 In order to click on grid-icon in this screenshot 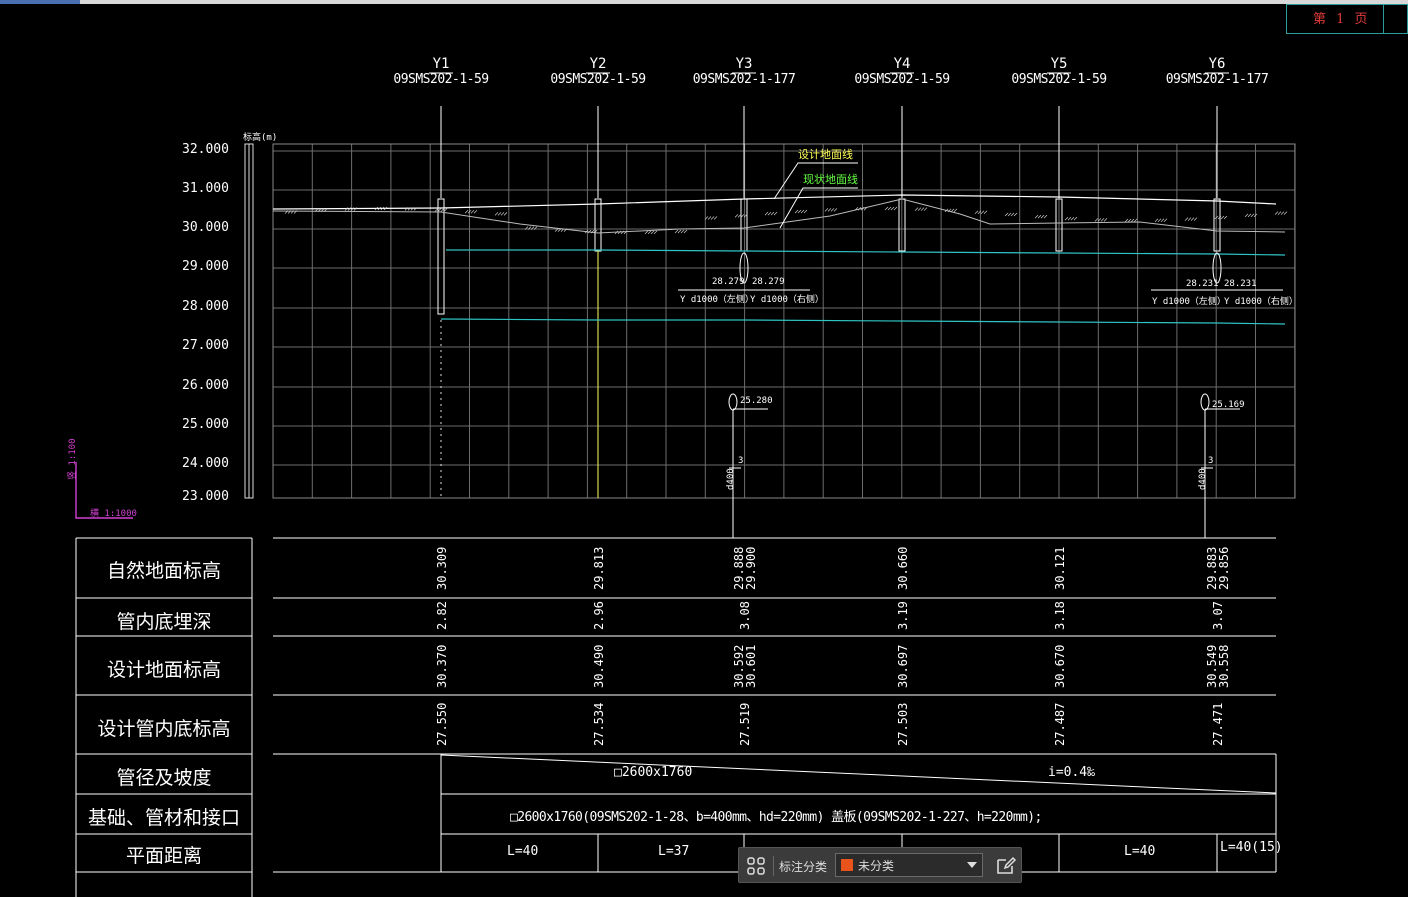, I will do `click(756, 866)`.